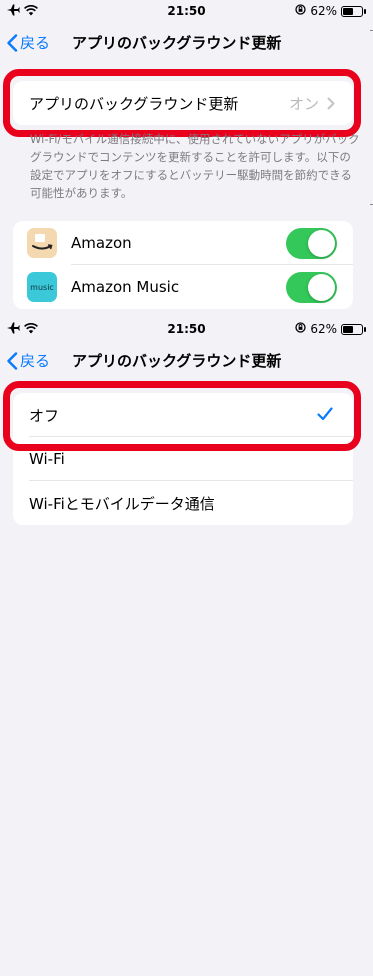 The image size is (373, 976). I want to click on option-wifi-and-cellular: Wi-Fiとモバイルデータ通信, so click(183, 503).